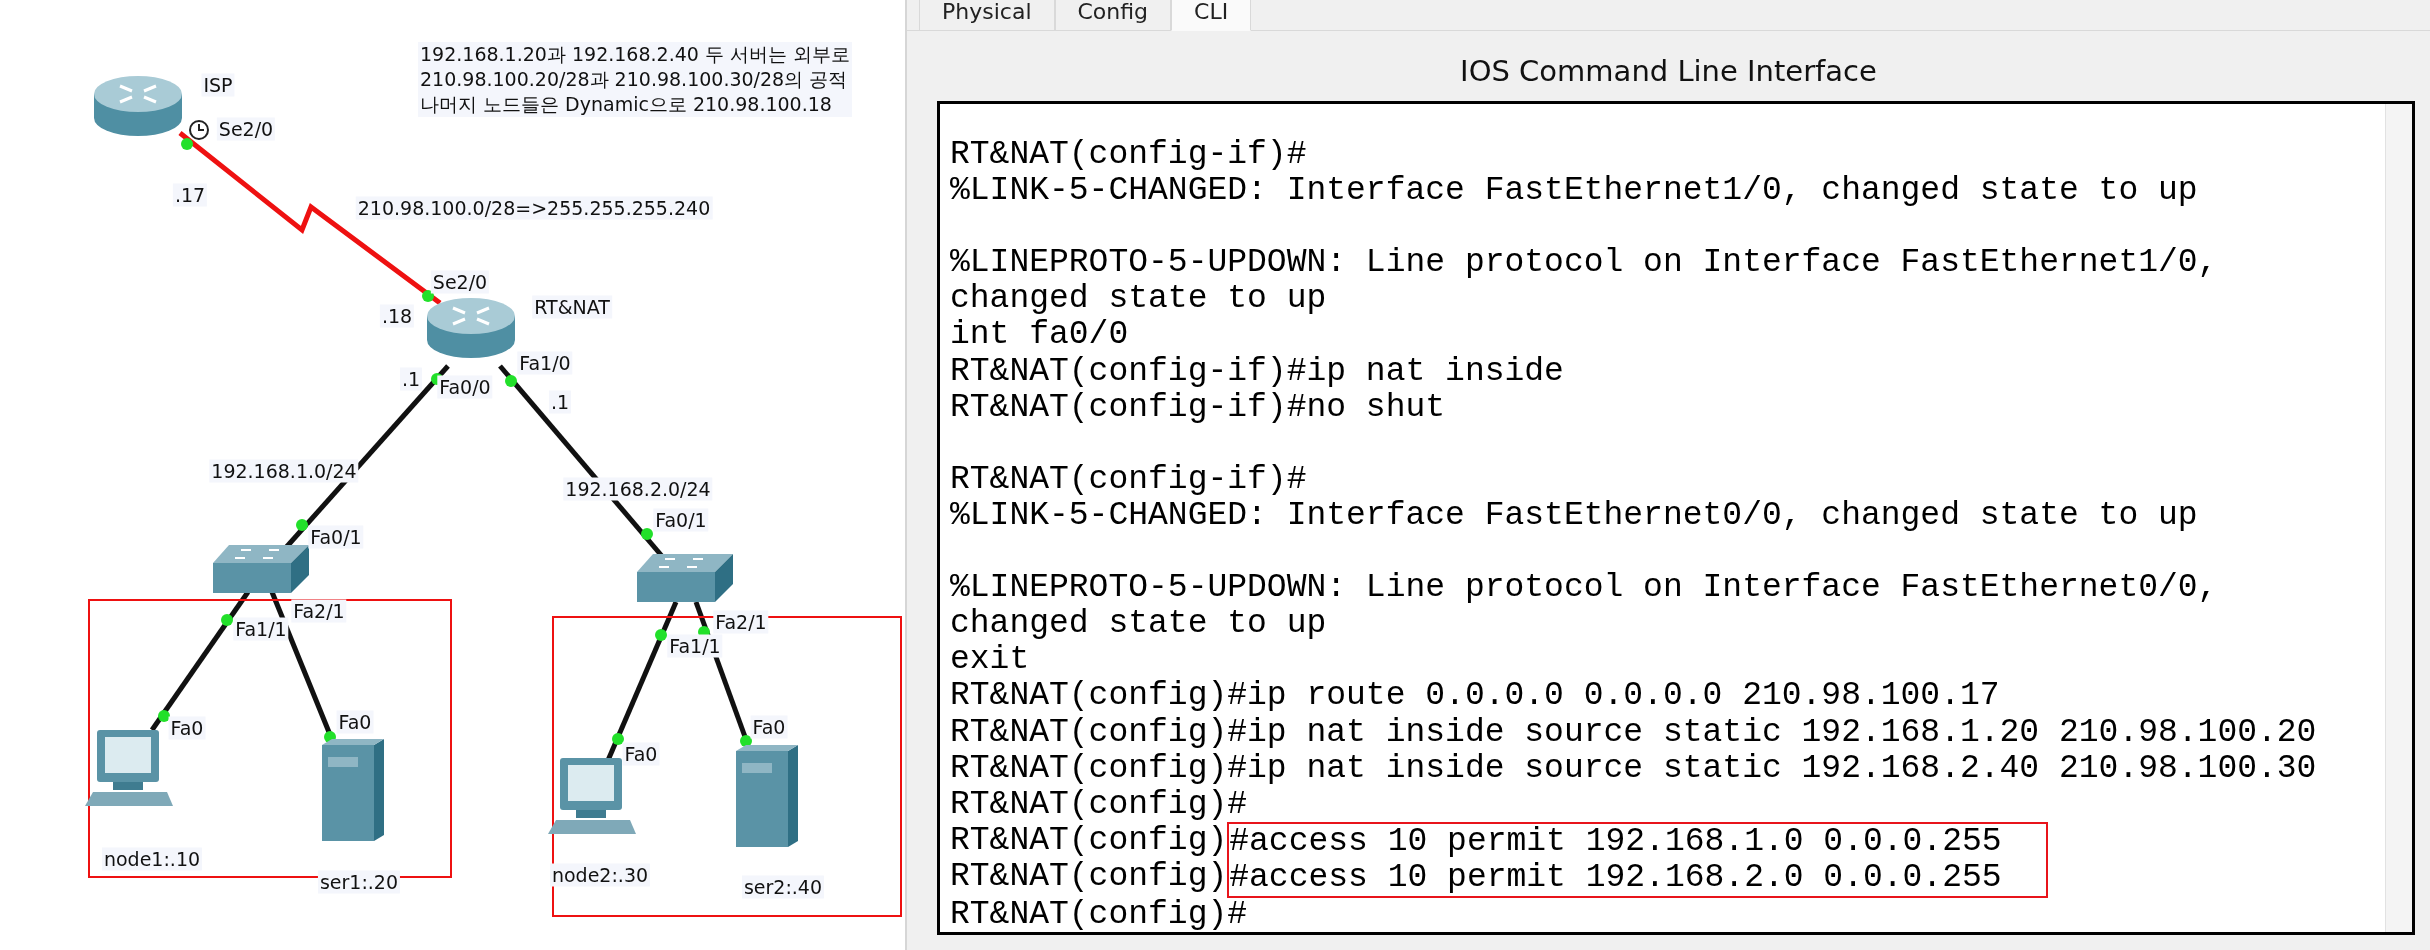 This screenshot has width=2430, height=950. Describe the element at coordinates (1634, 732) in the screenshot. I see `terminal-line: RT&NAT(config)#ip nat inside source static 192.168.1.20 210.98.100.20` at that location.